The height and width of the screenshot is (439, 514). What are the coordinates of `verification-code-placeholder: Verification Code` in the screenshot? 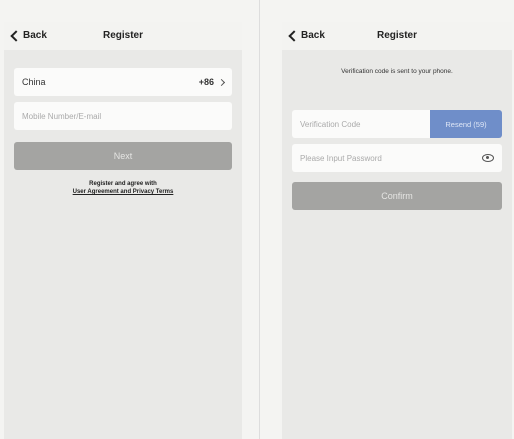 It's located at (330, 124).